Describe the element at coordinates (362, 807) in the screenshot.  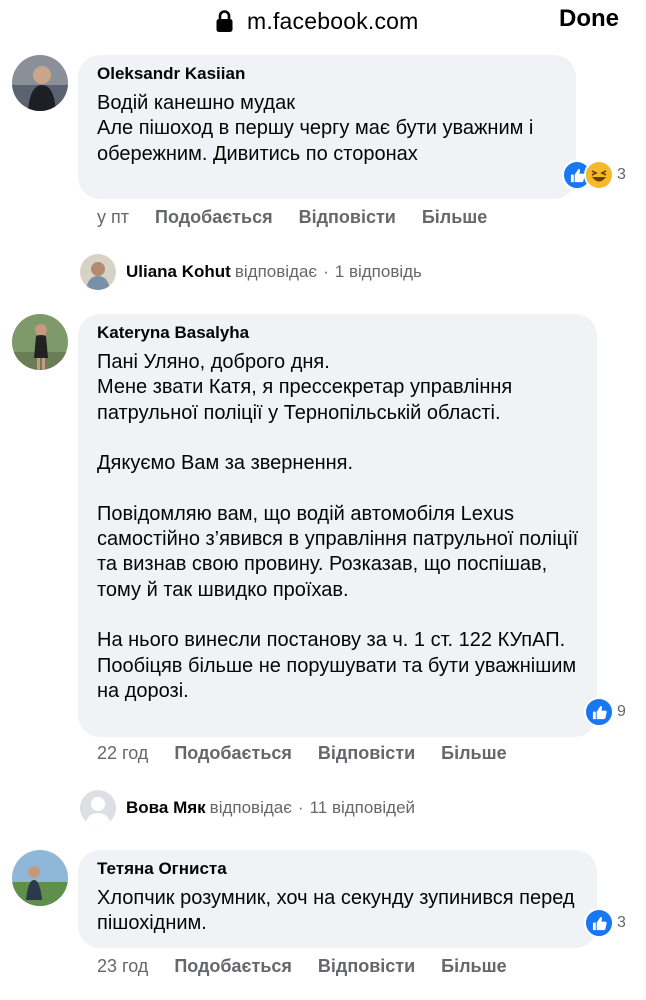
I see `reply-count: 11 відповідей` at that location.